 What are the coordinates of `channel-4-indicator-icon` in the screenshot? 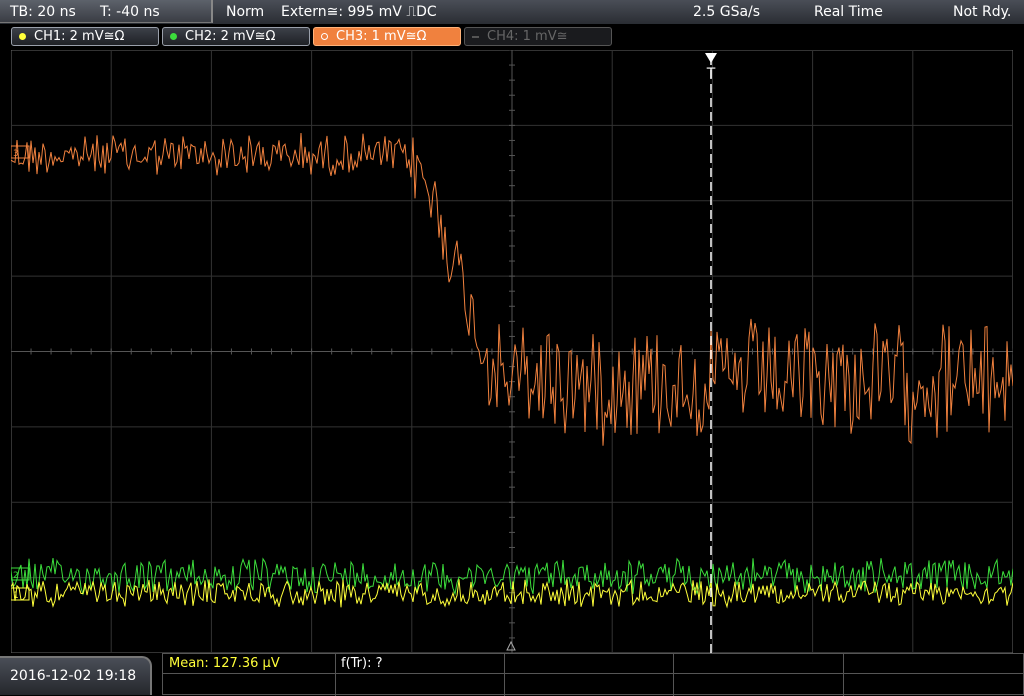 It's located at (475, 37).